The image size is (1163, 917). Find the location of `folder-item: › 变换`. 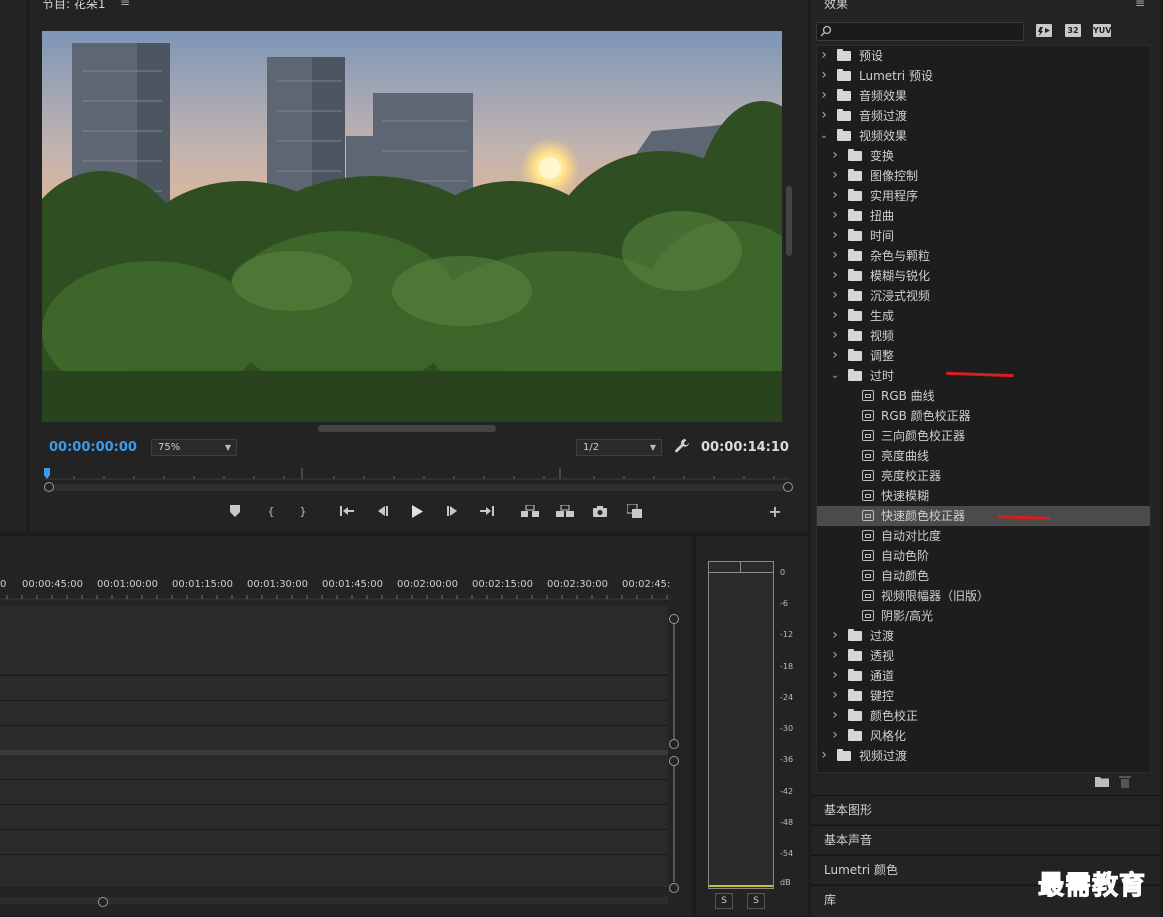

folder-item: › 变换 is located at coordinates (983, 156).